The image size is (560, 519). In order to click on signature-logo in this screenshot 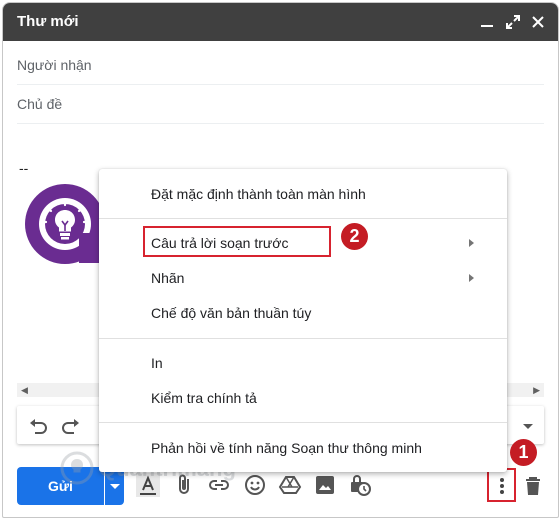, I will do `click(65, 224)`.